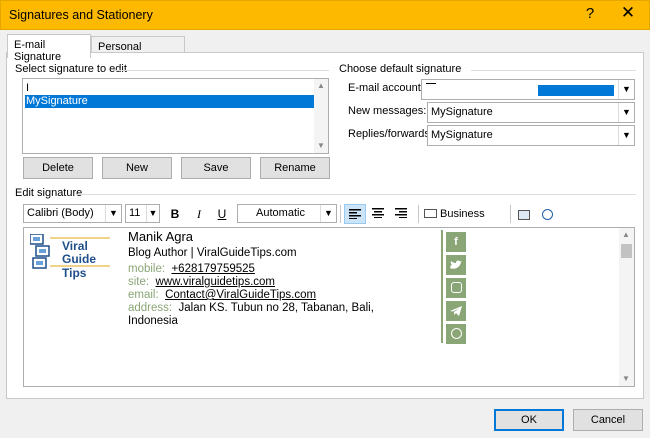  I want to click on signature-role: Blog Author | ViralGuideTips.com, so click(212, 253).